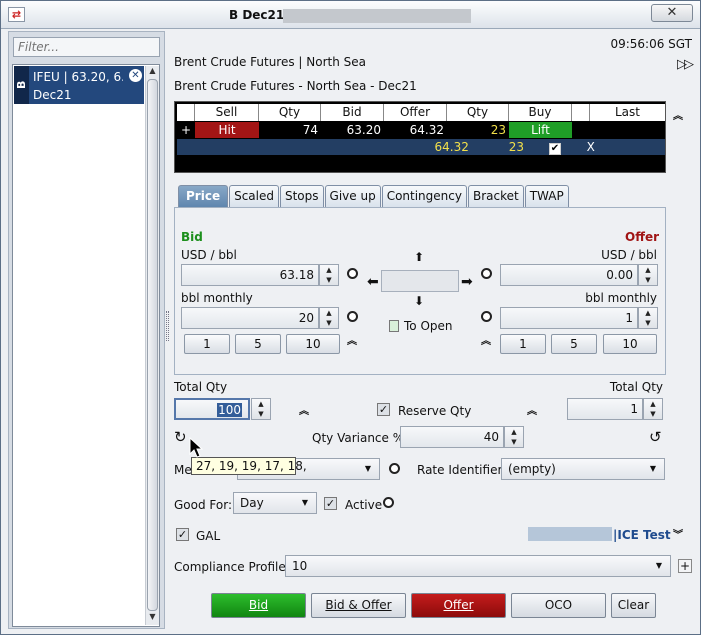  I want to click on arrow-left-icon: ⬅, so click(373, 282).